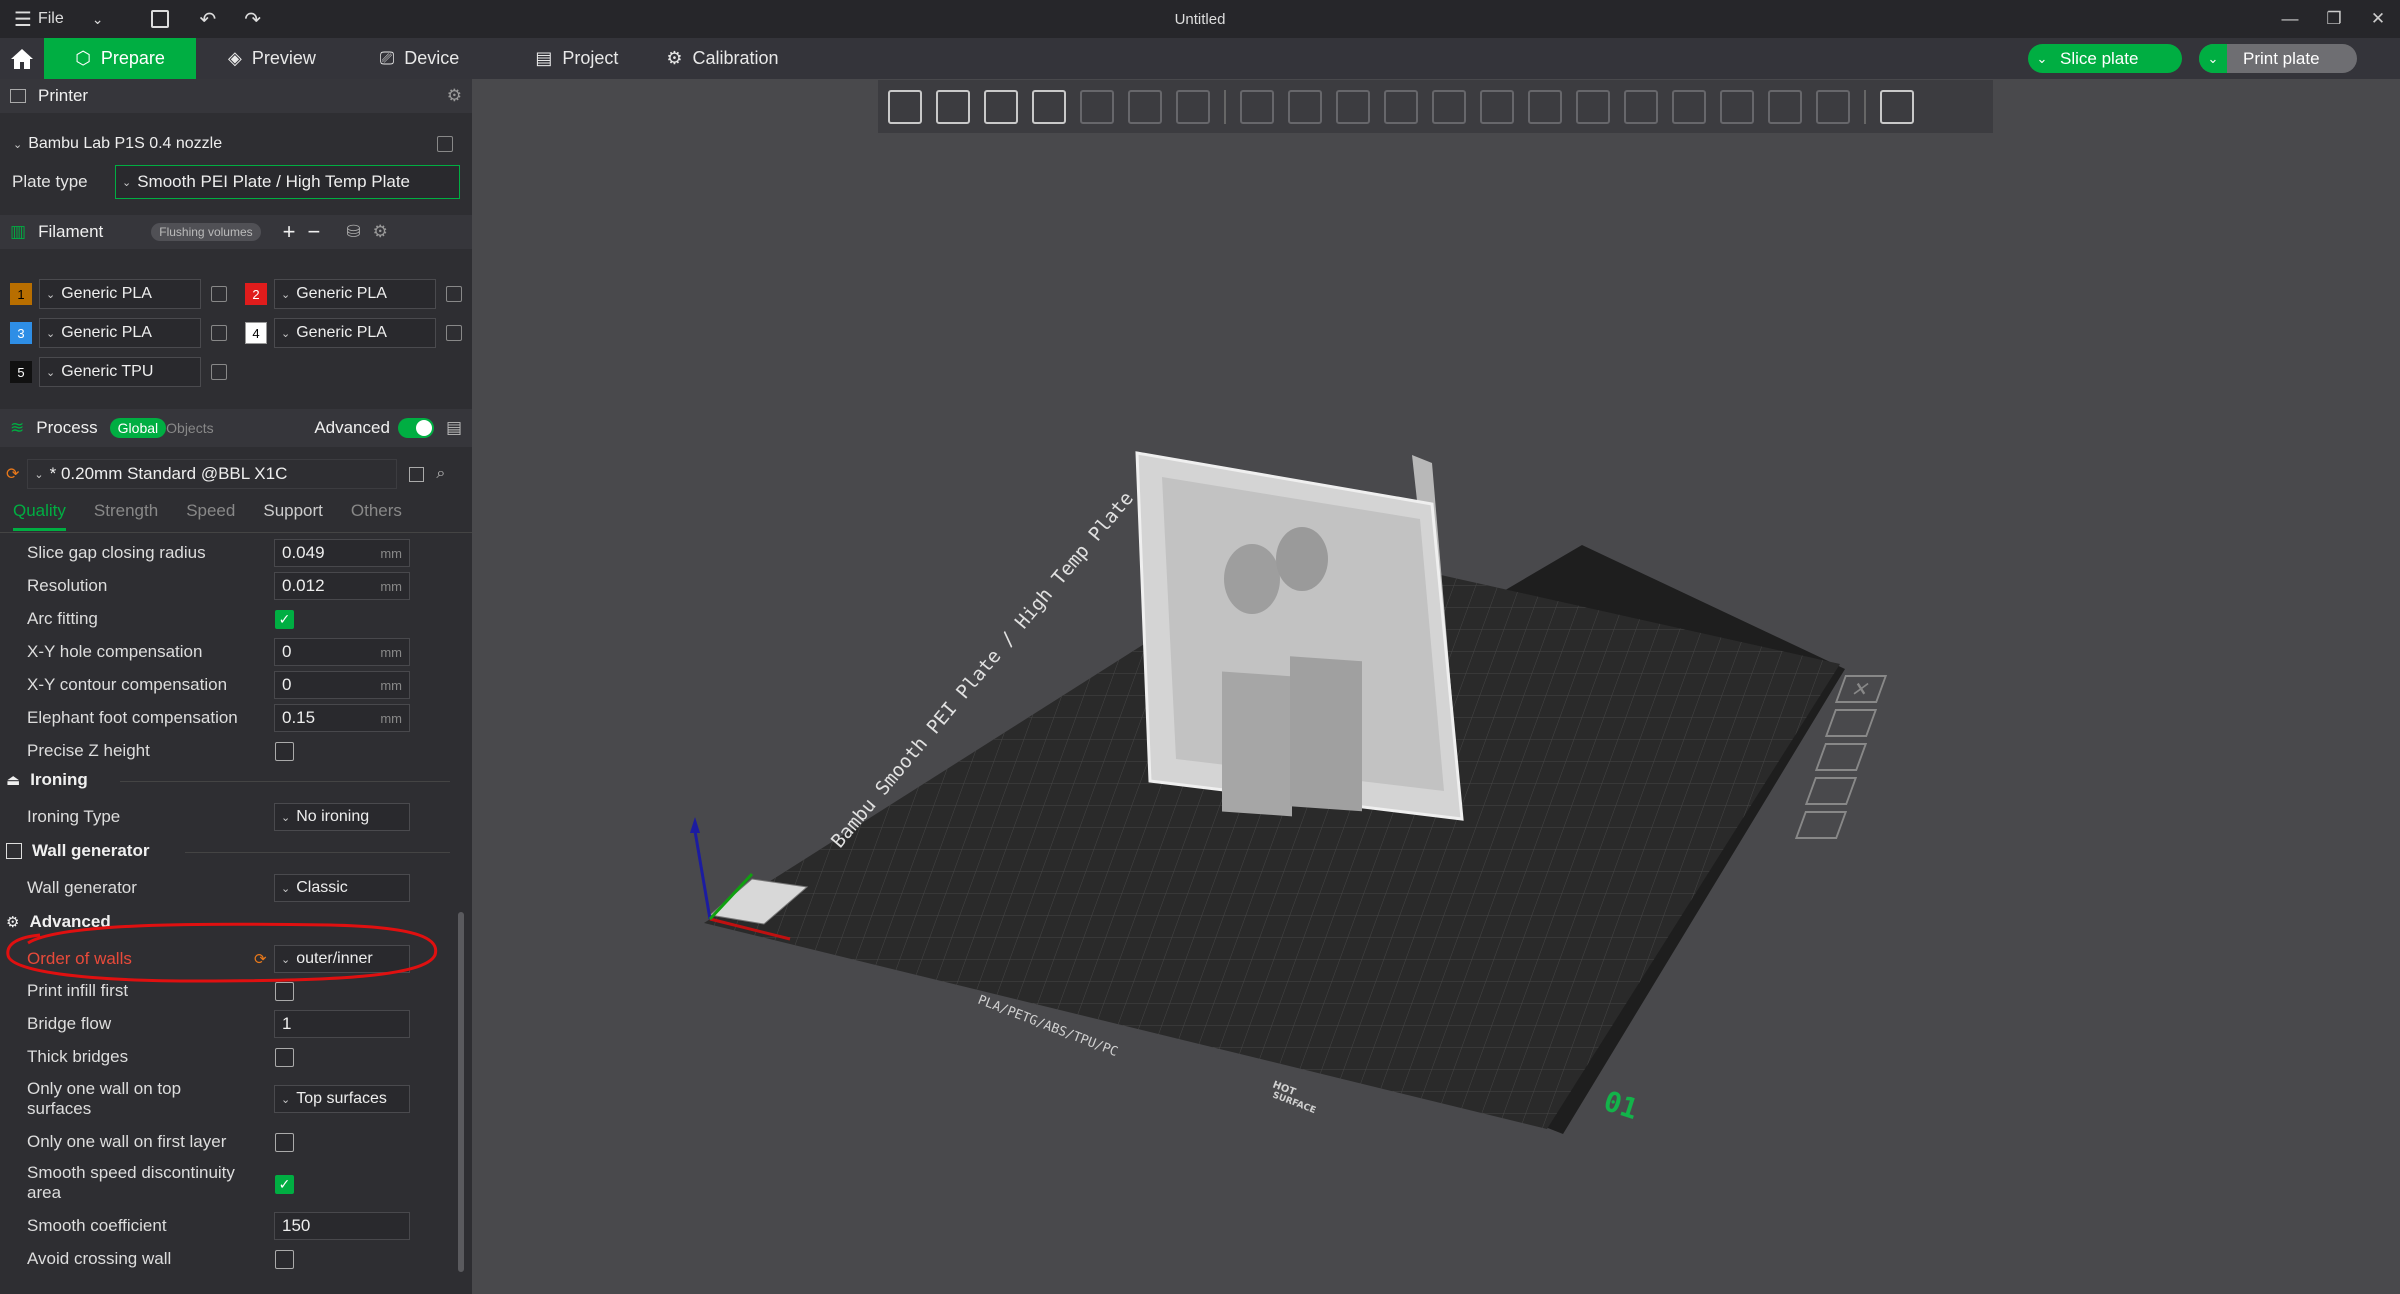 Image resolution: width=2400 pixels, height=1294 pixels. Describe the element at coordinates (342, 817) in the screenshot. I see `ironing-type-select: ⌄ No ironing` at that location.